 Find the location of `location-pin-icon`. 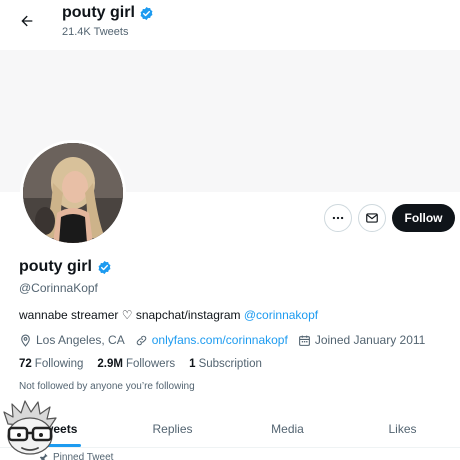

location-pin-icon is located at coordinates (25, 340).